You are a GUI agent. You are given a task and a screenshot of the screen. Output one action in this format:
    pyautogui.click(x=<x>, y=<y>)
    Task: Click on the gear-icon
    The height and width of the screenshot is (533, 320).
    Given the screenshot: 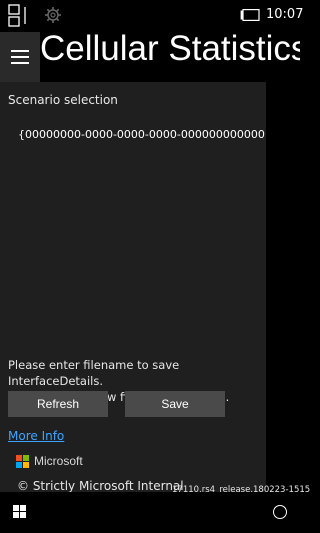 What is the action you would take?
    pyautogui.click(x=53, y=15)
    